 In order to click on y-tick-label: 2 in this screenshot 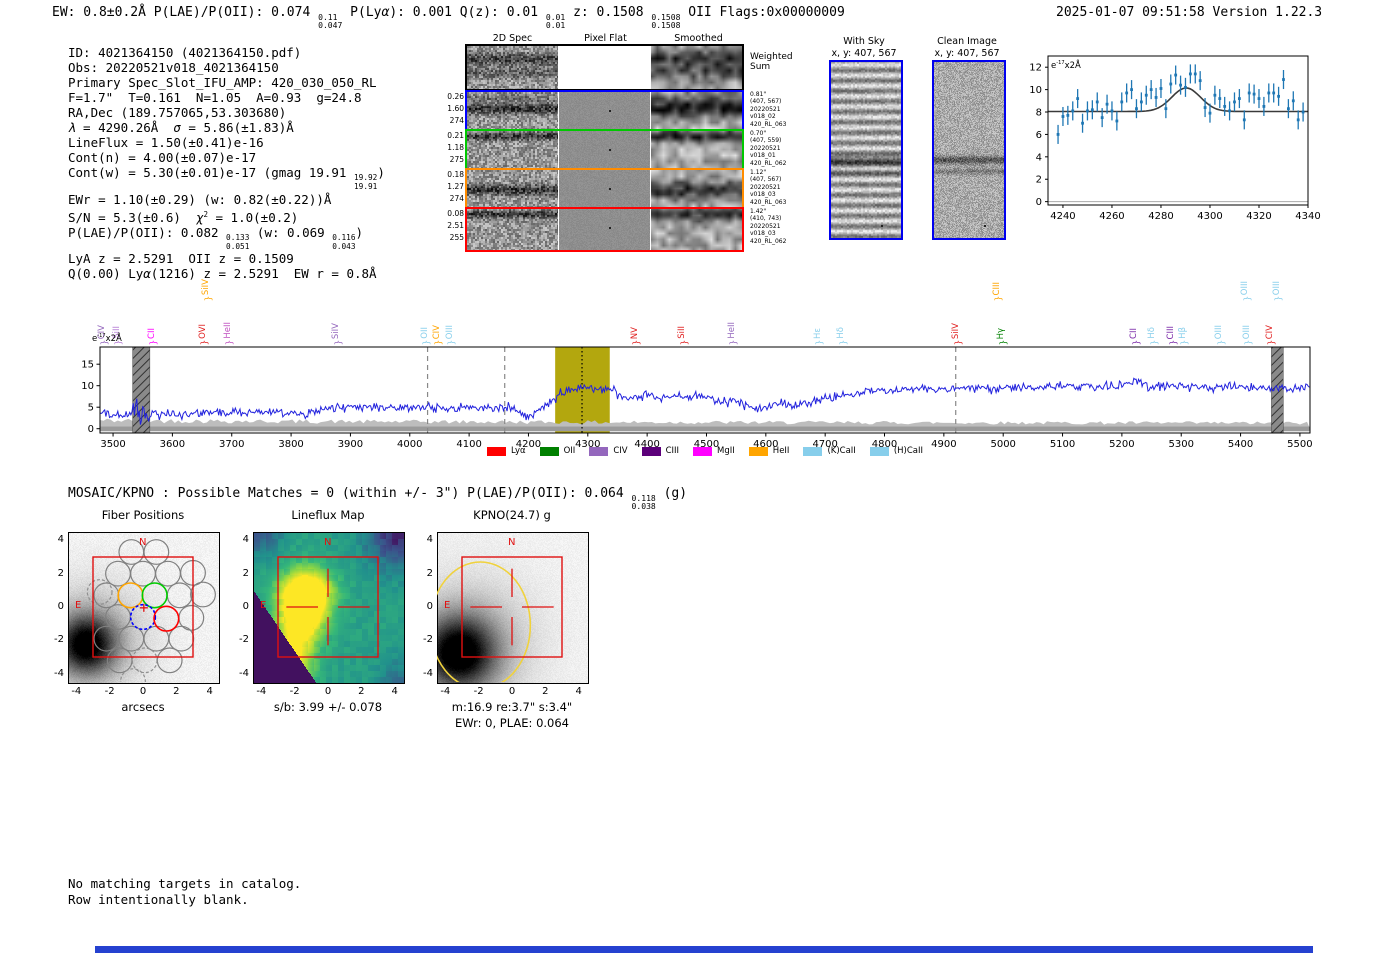, I will do `click(60, 573)`.